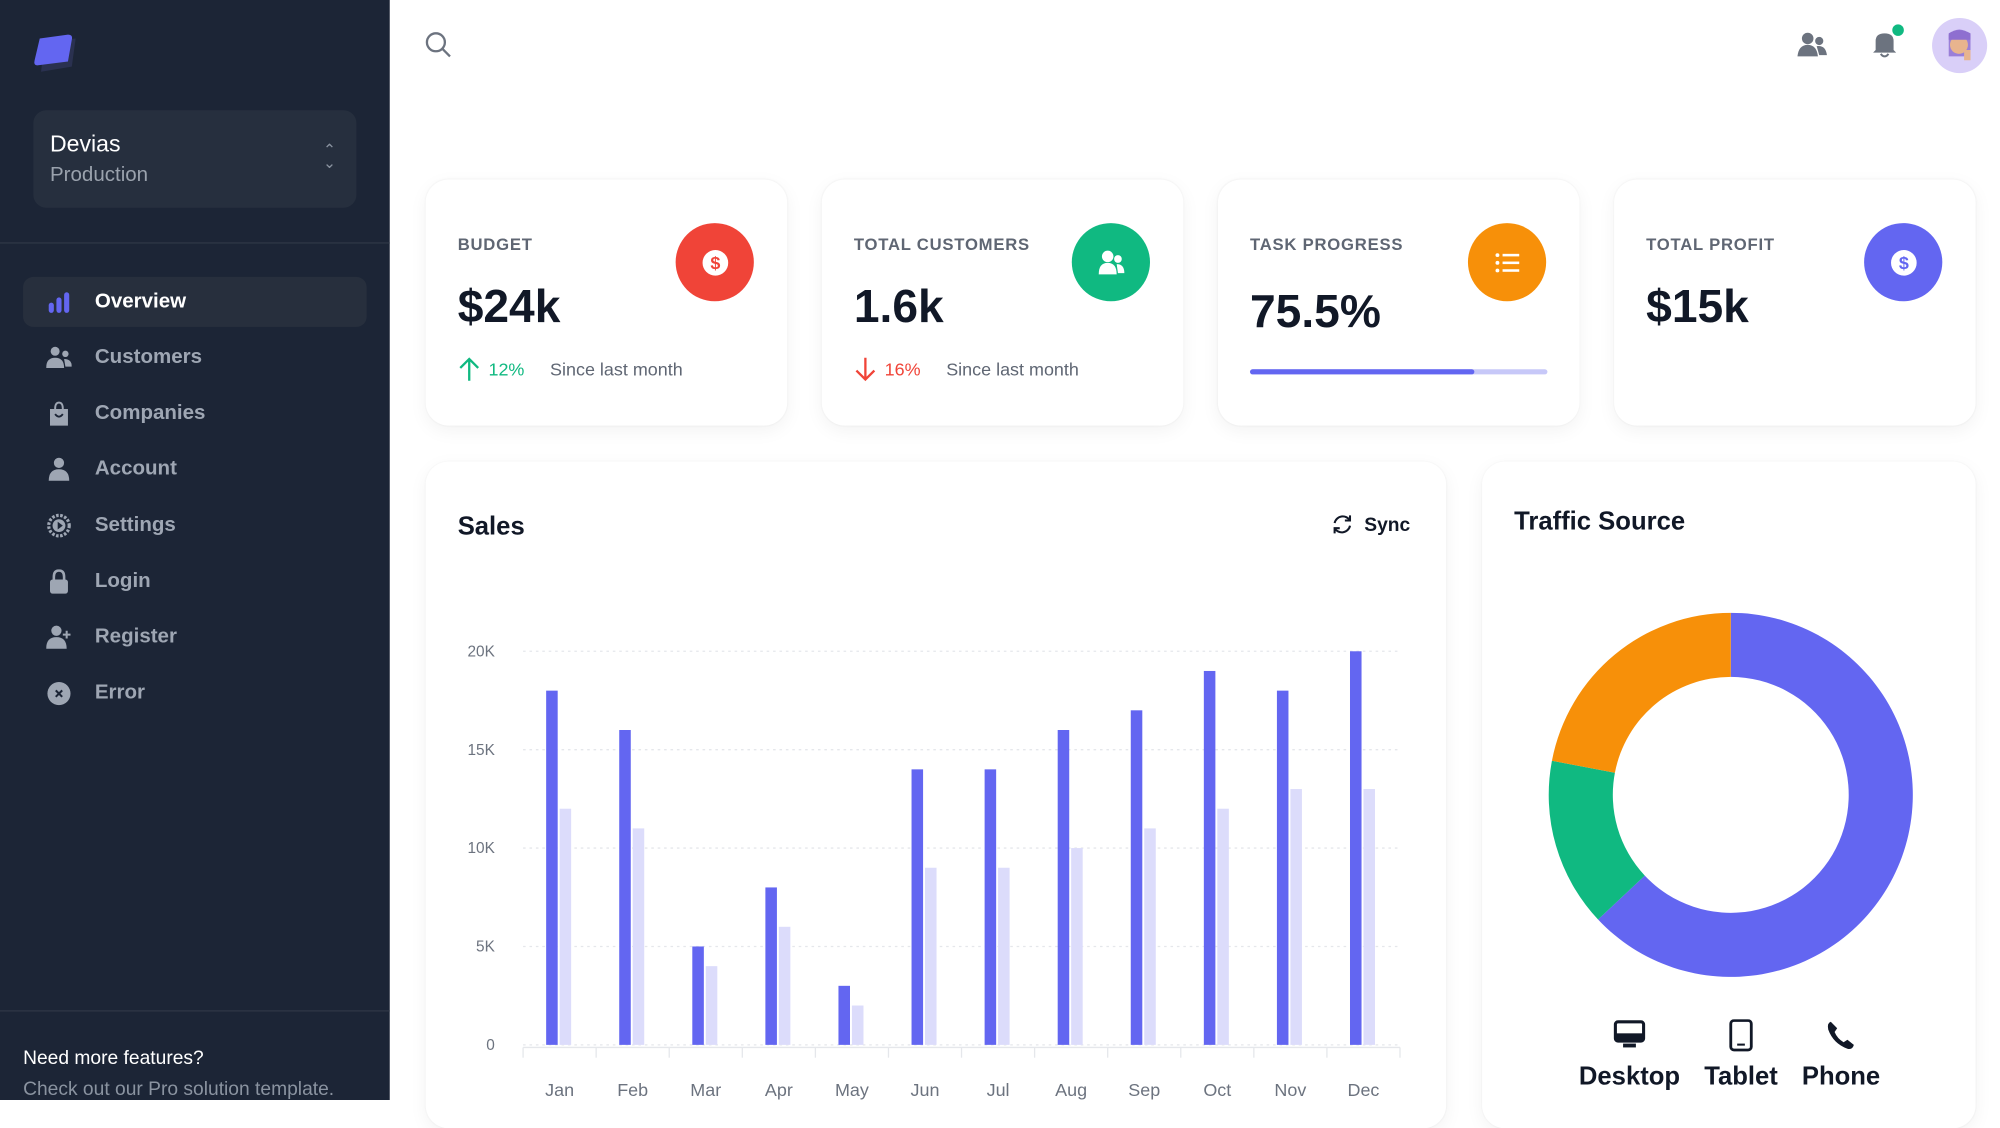 This screenshot has width=2000, height=1128. What do you see at coordinates (135, 469) in the screenshot?
I see `sidebar-item-label: Account` at bounding box center [135, 469].